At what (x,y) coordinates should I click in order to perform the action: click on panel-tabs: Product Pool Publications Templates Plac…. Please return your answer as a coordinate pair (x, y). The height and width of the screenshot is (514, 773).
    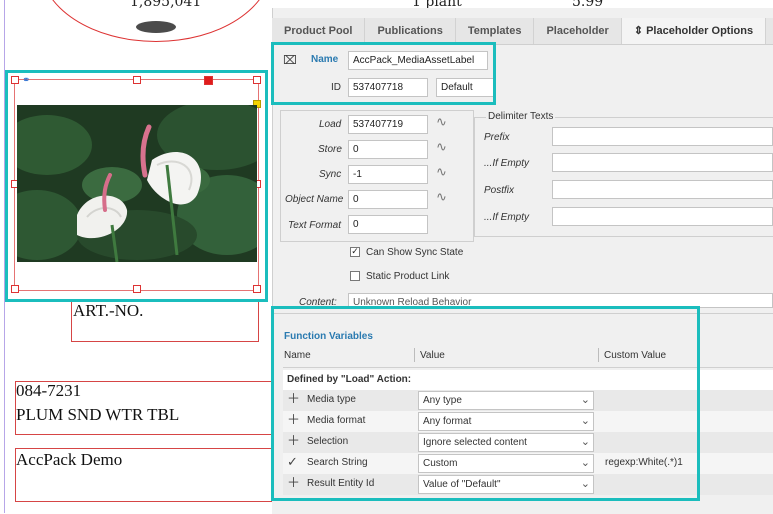
    Looking at the image, I should click on (522, 31).